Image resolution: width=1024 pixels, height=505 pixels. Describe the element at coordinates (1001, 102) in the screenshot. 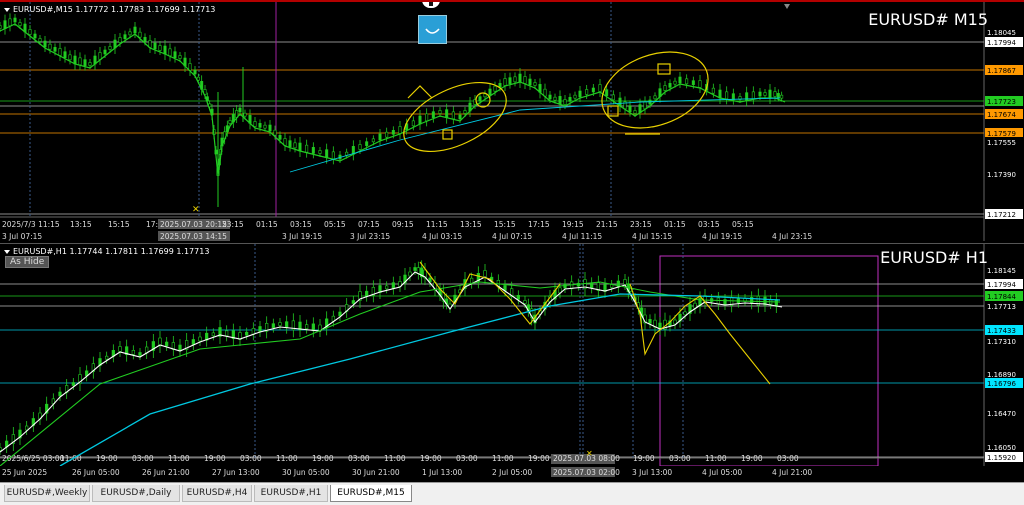

I see `price-label: 1.17723` at that location.